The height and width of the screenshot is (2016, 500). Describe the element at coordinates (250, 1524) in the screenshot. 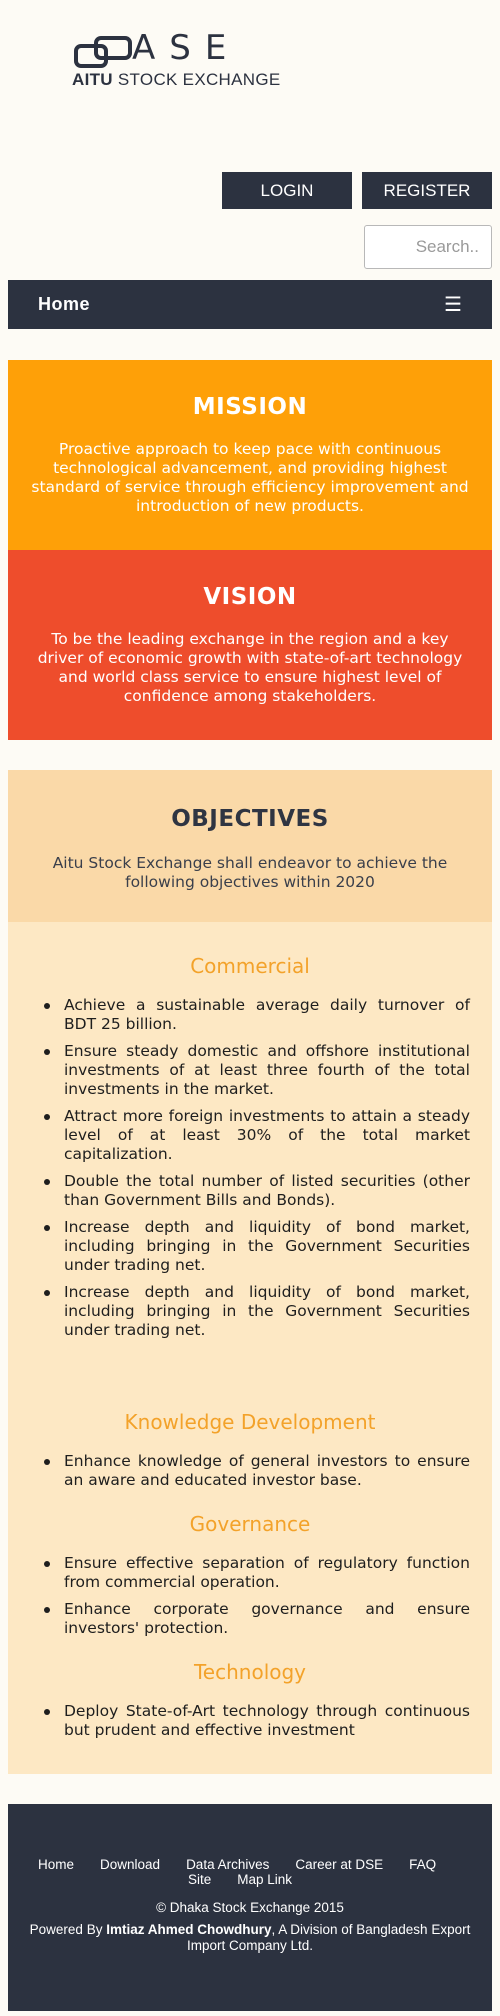

I see `section-title: Governance` at that location.